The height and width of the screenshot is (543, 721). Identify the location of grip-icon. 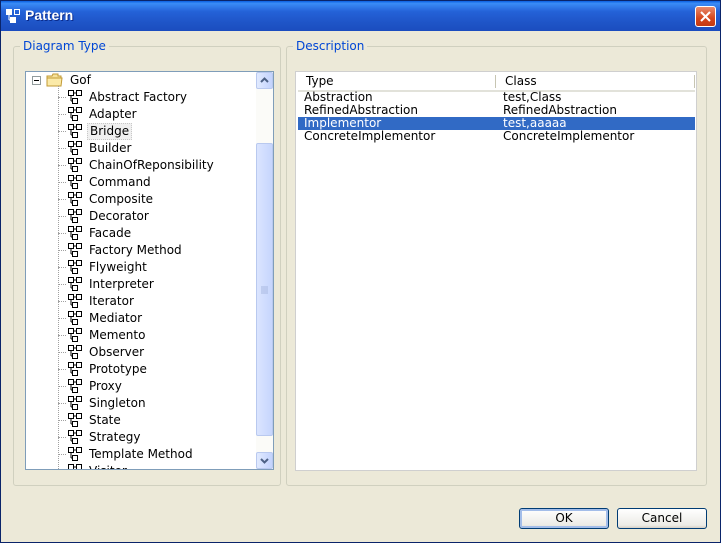
(264, 290).